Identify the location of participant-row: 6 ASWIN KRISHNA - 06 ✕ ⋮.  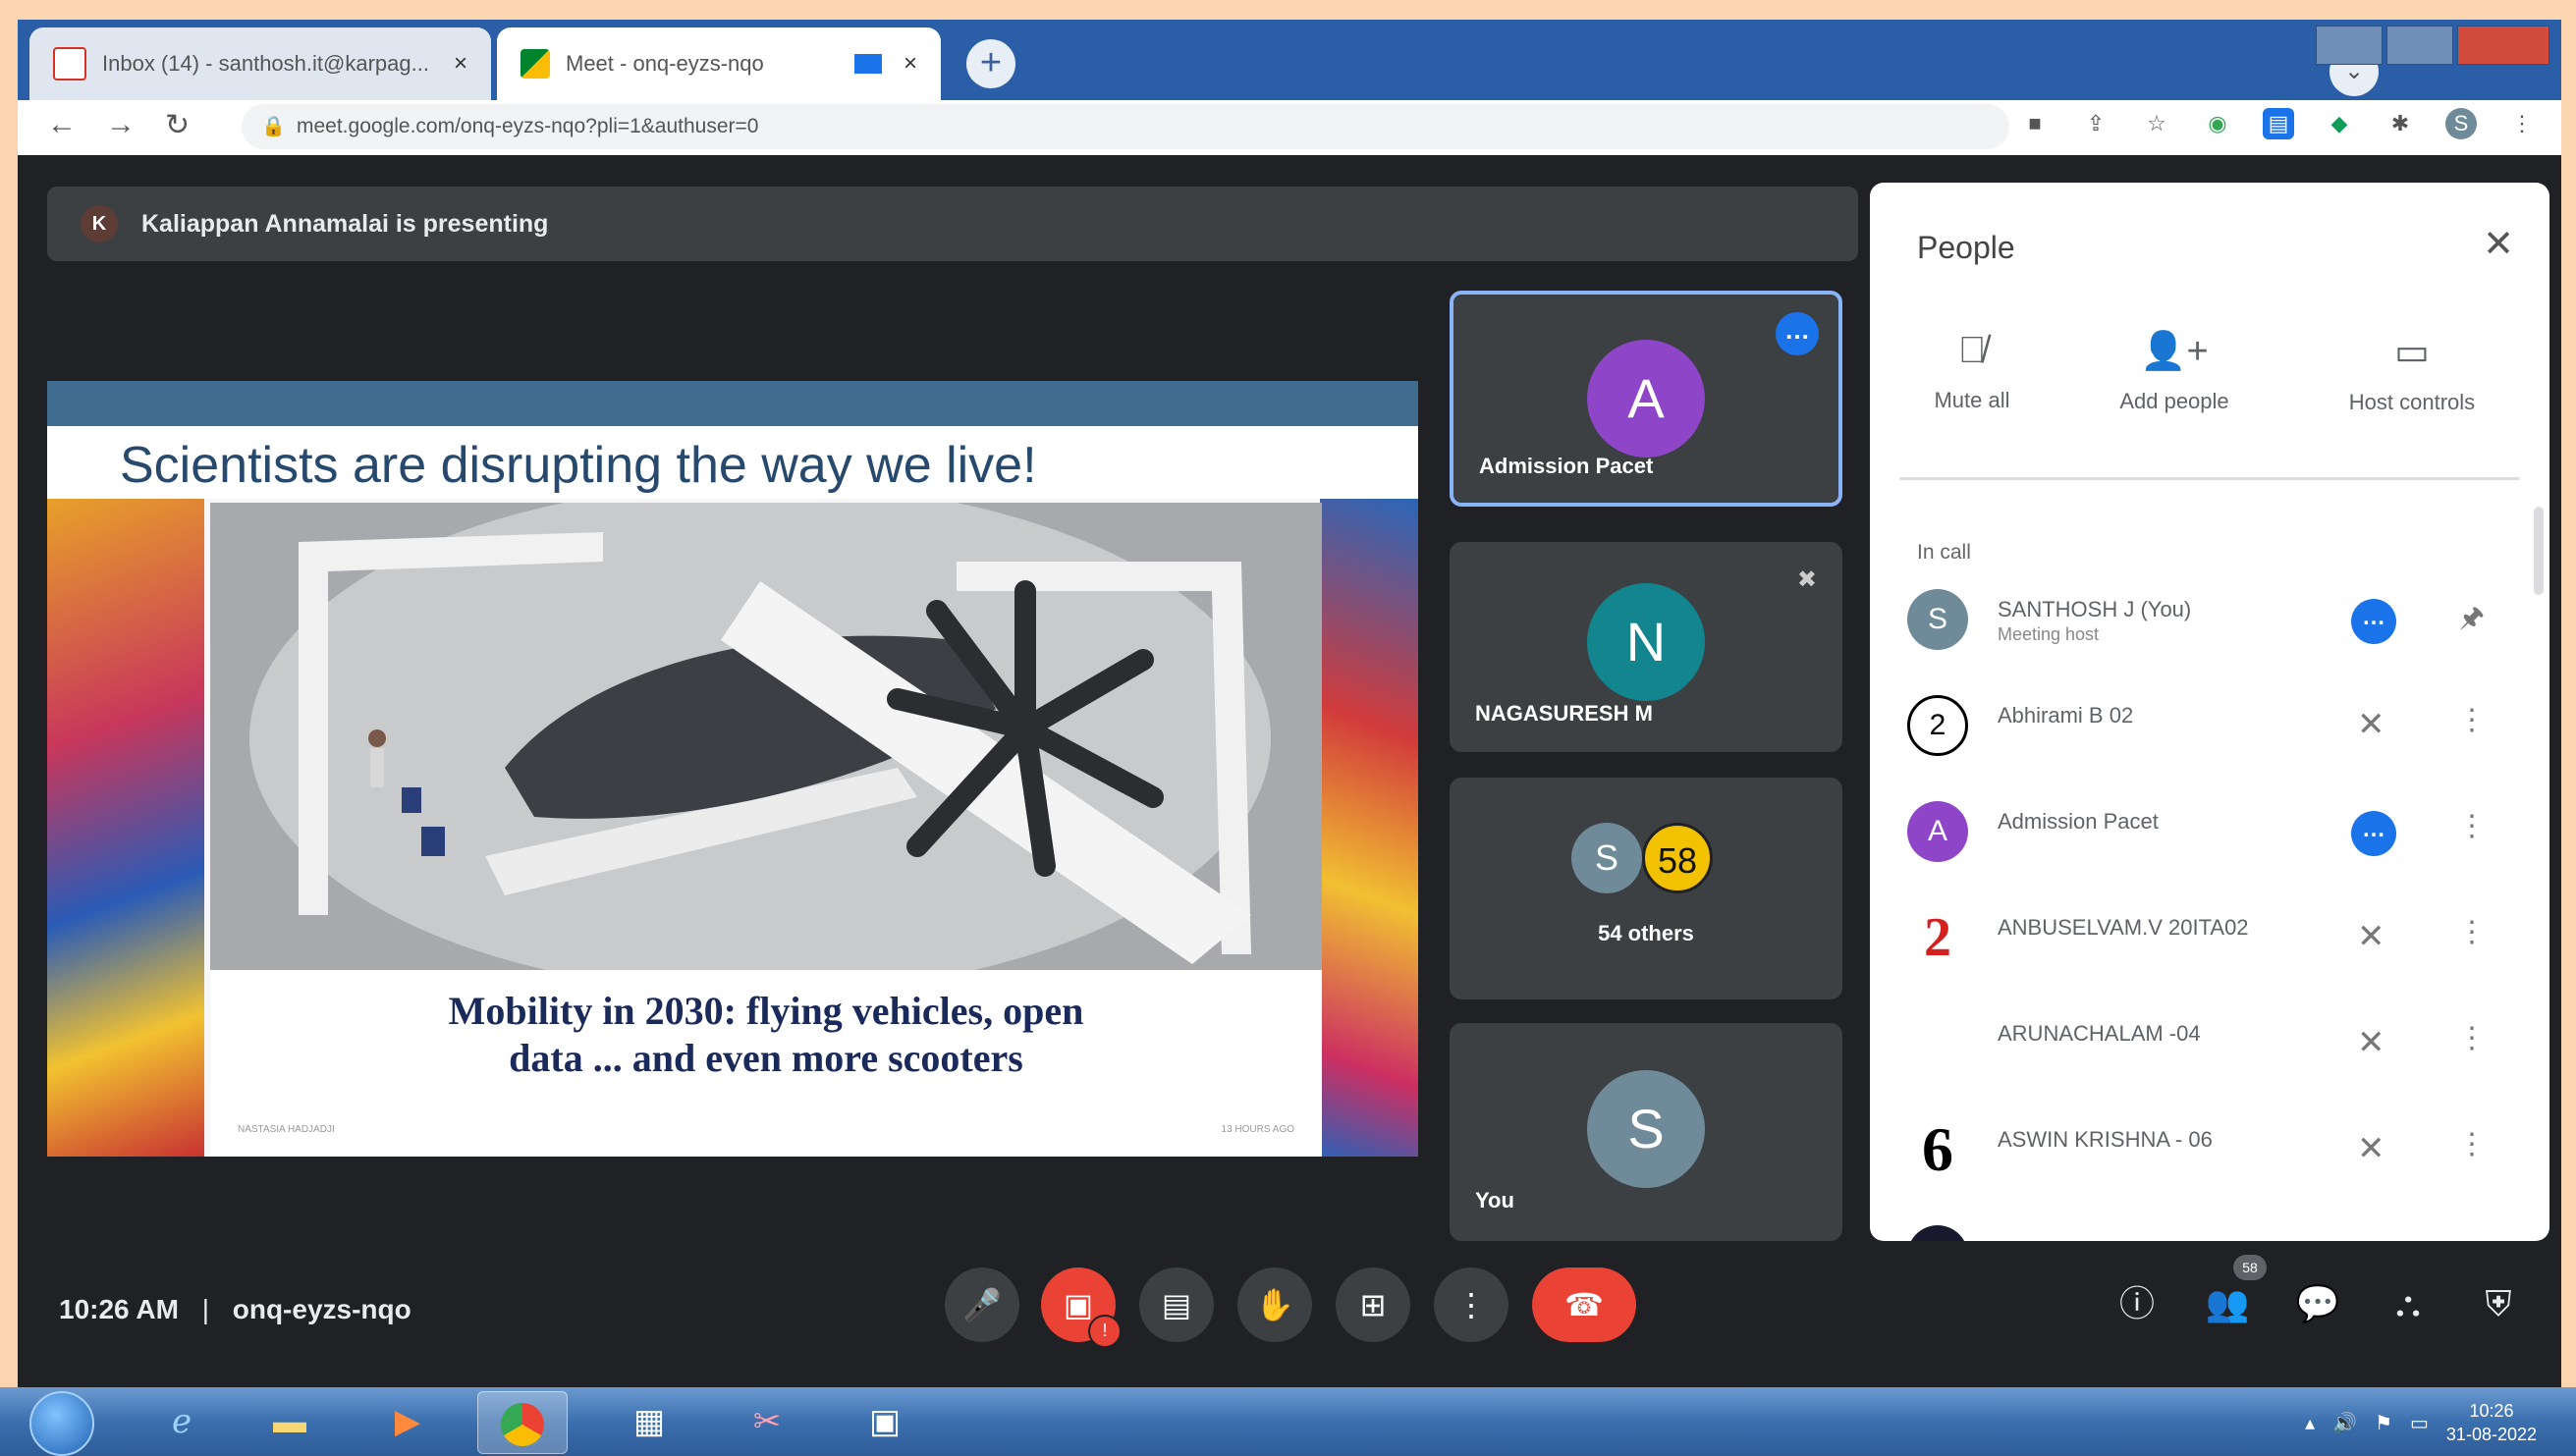
(2209, 1149).